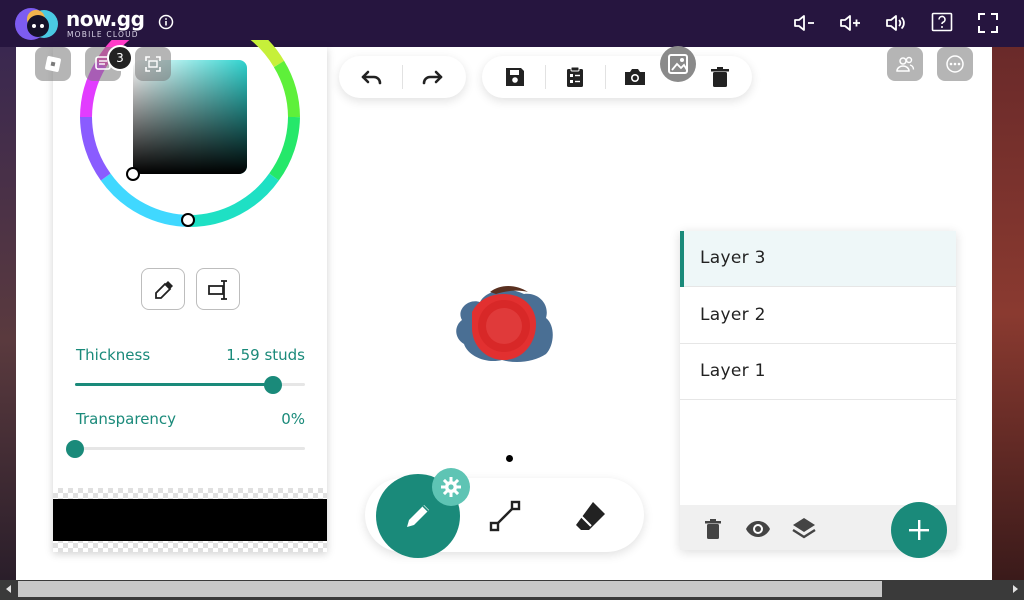 Image resolution: width=1024 pixels, height=600 pixels. I want to click on delete-layer-icon, so click(713, 529).